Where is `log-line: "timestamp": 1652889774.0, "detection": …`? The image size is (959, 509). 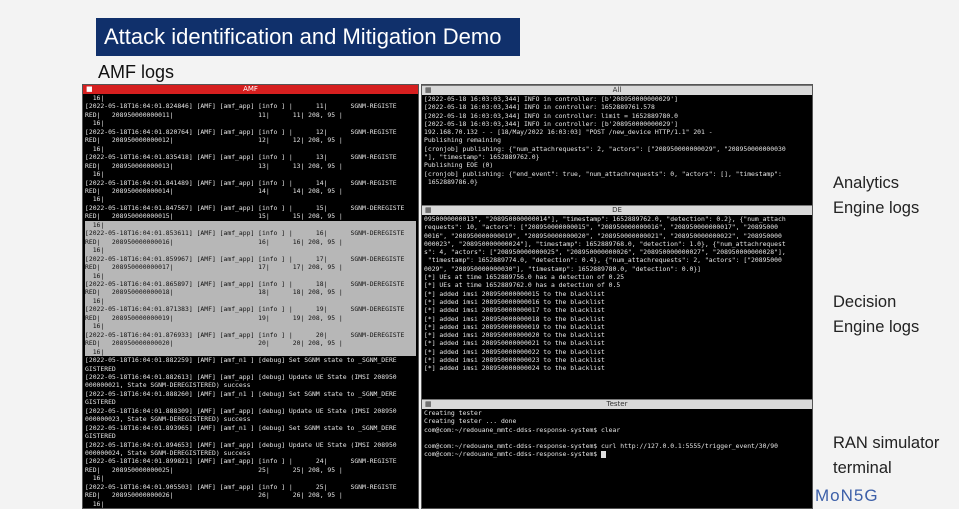
log-line: "timestamp": 1652889774.0, "detection": … is located at coordinates (603, 260).